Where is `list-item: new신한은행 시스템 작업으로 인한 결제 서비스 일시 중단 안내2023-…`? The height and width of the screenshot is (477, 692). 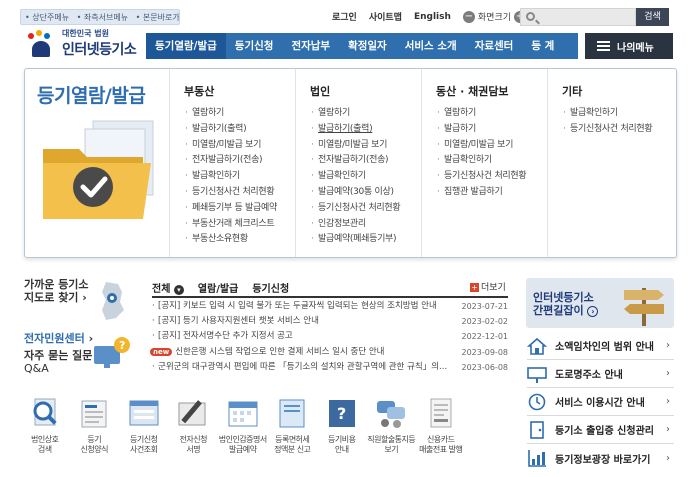
list-item: new신한은행 시스템 작업으로 인한 결제 서비스 일시 중단 안내2023-… is located at coordinates (329, 352).